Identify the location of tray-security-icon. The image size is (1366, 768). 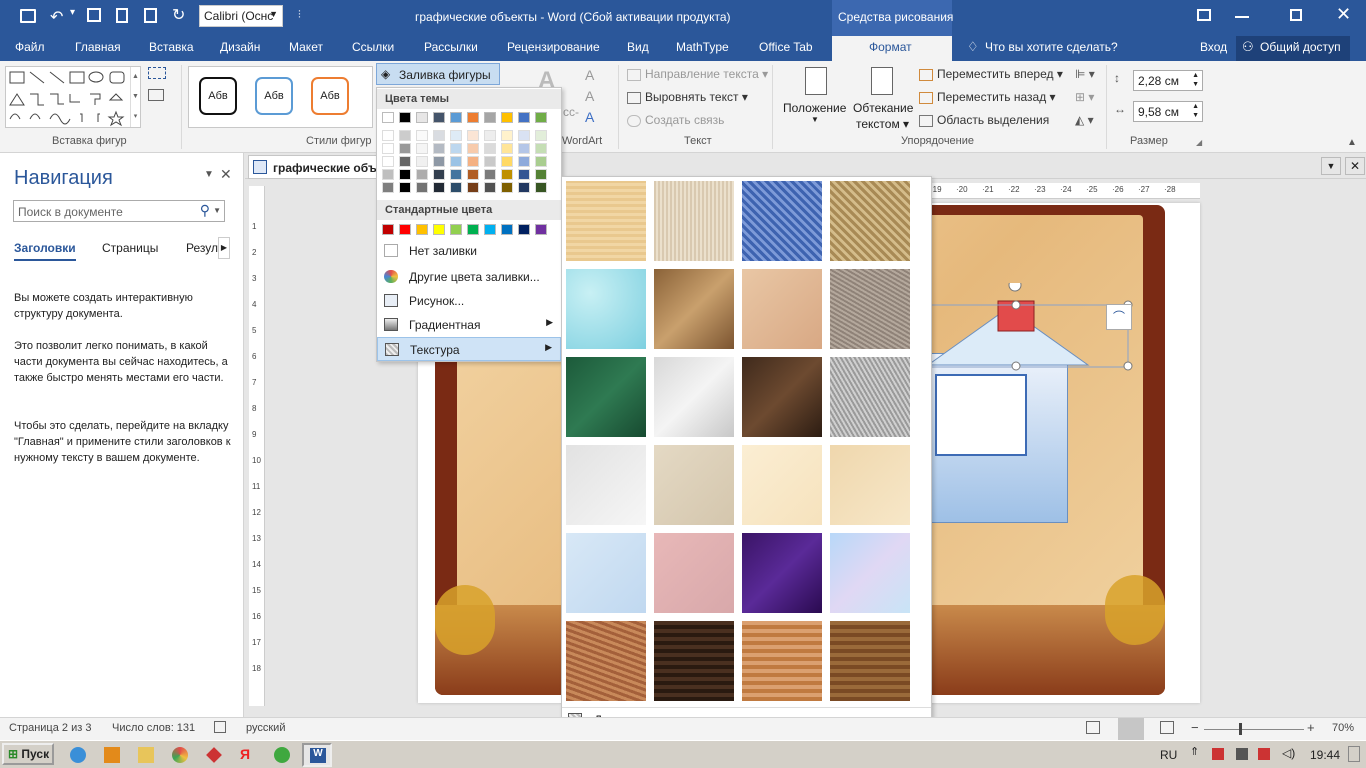
(1242, 754).